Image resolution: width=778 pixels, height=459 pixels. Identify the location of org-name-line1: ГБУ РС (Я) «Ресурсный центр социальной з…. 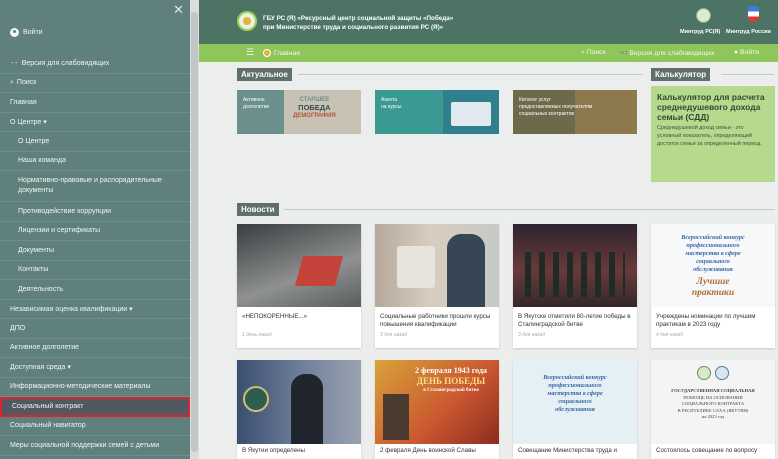
(358, 18).